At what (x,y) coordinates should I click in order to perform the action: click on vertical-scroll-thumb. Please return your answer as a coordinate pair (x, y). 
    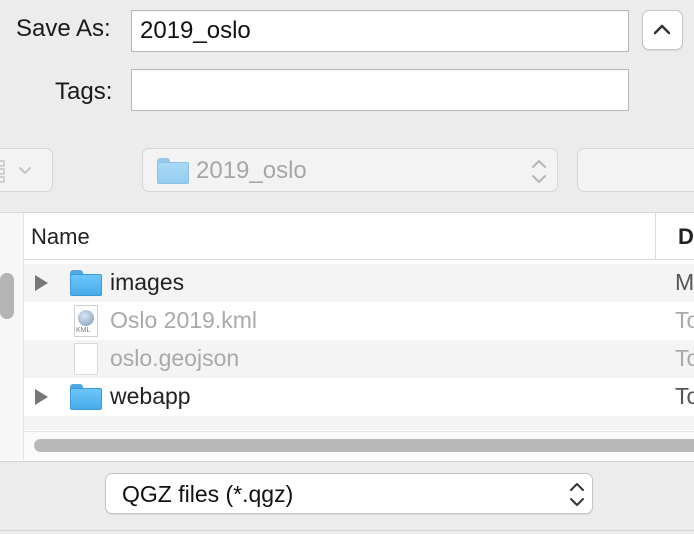
    Looking at the image, I should click on (7, 296).